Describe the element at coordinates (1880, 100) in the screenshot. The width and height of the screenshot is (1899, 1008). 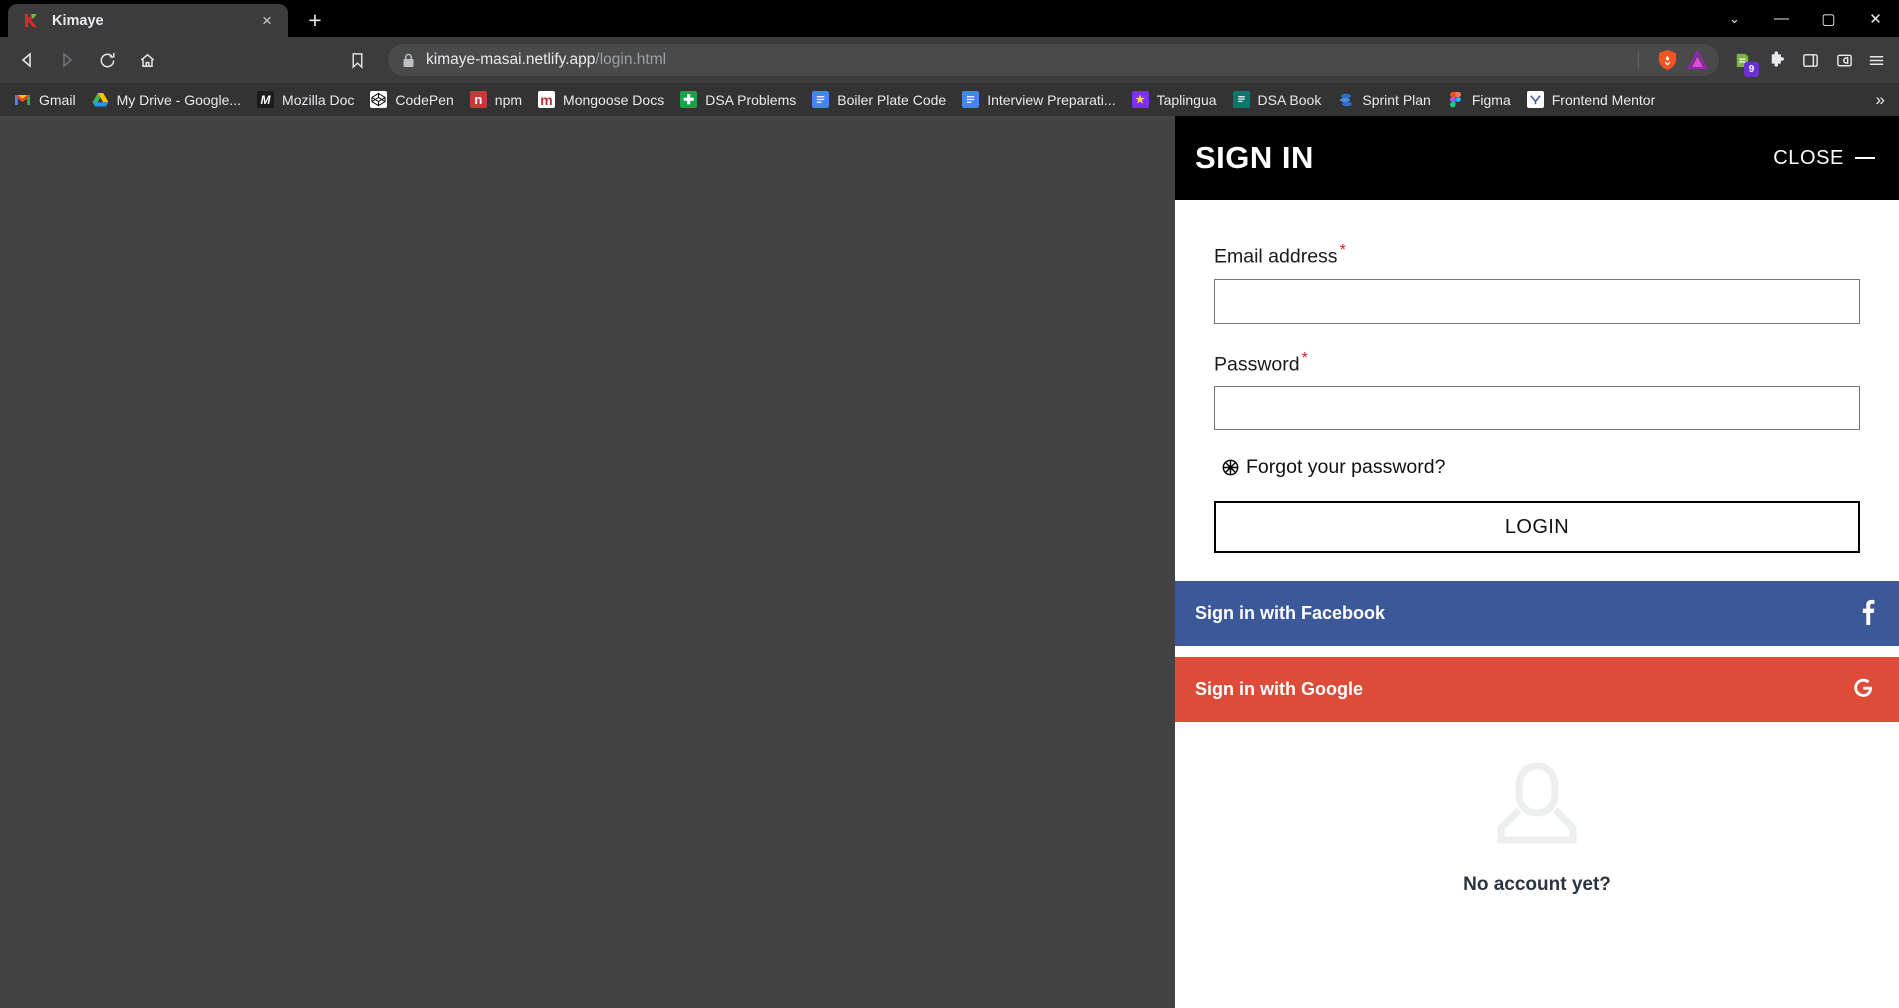
I see `bookmarks-overflow-button: »` at that location.